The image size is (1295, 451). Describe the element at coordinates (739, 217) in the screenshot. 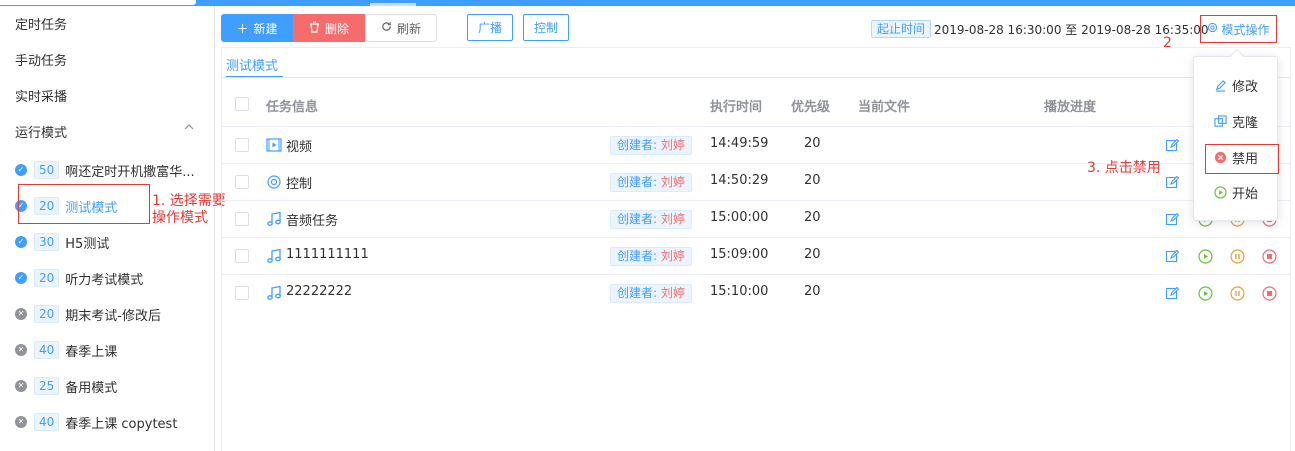

I see `exec-time: 15:00:00` at that location.